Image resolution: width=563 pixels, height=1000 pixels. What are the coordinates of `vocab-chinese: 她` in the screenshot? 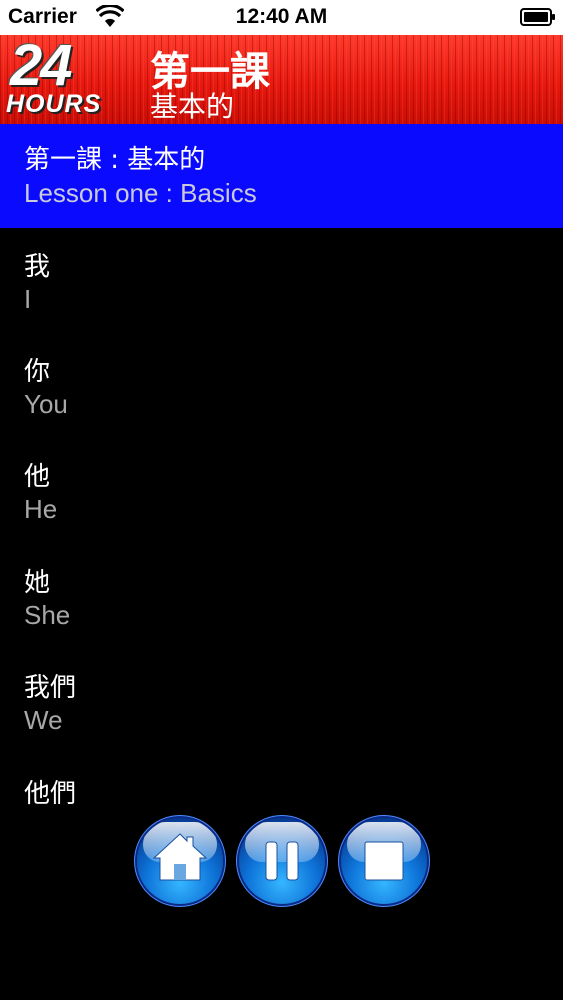 It's located at (37, 583).